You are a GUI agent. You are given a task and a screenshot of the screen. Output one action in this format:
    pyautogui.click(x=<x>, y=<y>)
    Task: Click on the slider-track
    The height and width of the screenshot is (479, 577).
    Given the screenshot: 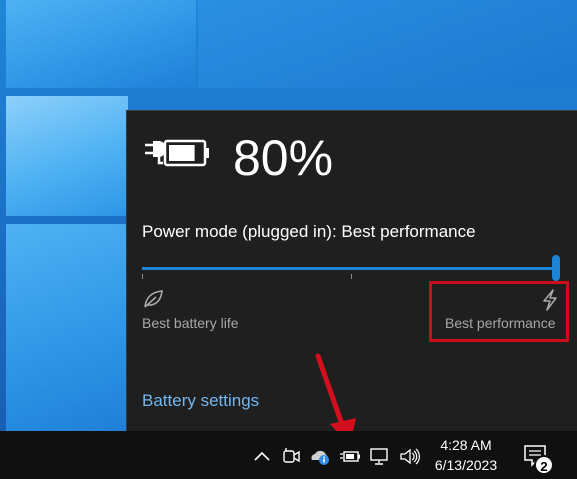 What is the action you would take?
    pyautogui.click(x=351, y=268)
    